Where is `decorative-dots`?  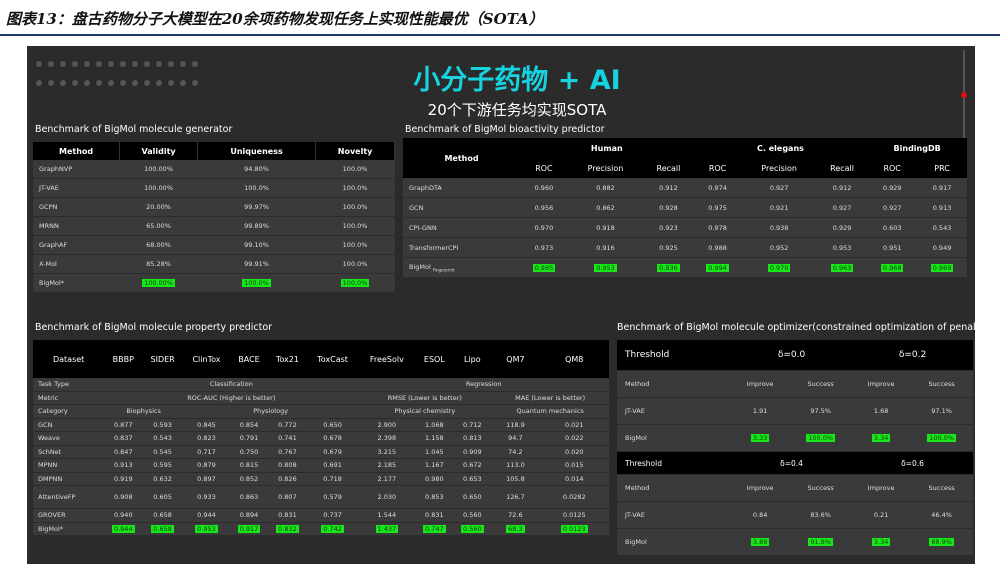
decorative-dots is located at coordinates (117, 73).